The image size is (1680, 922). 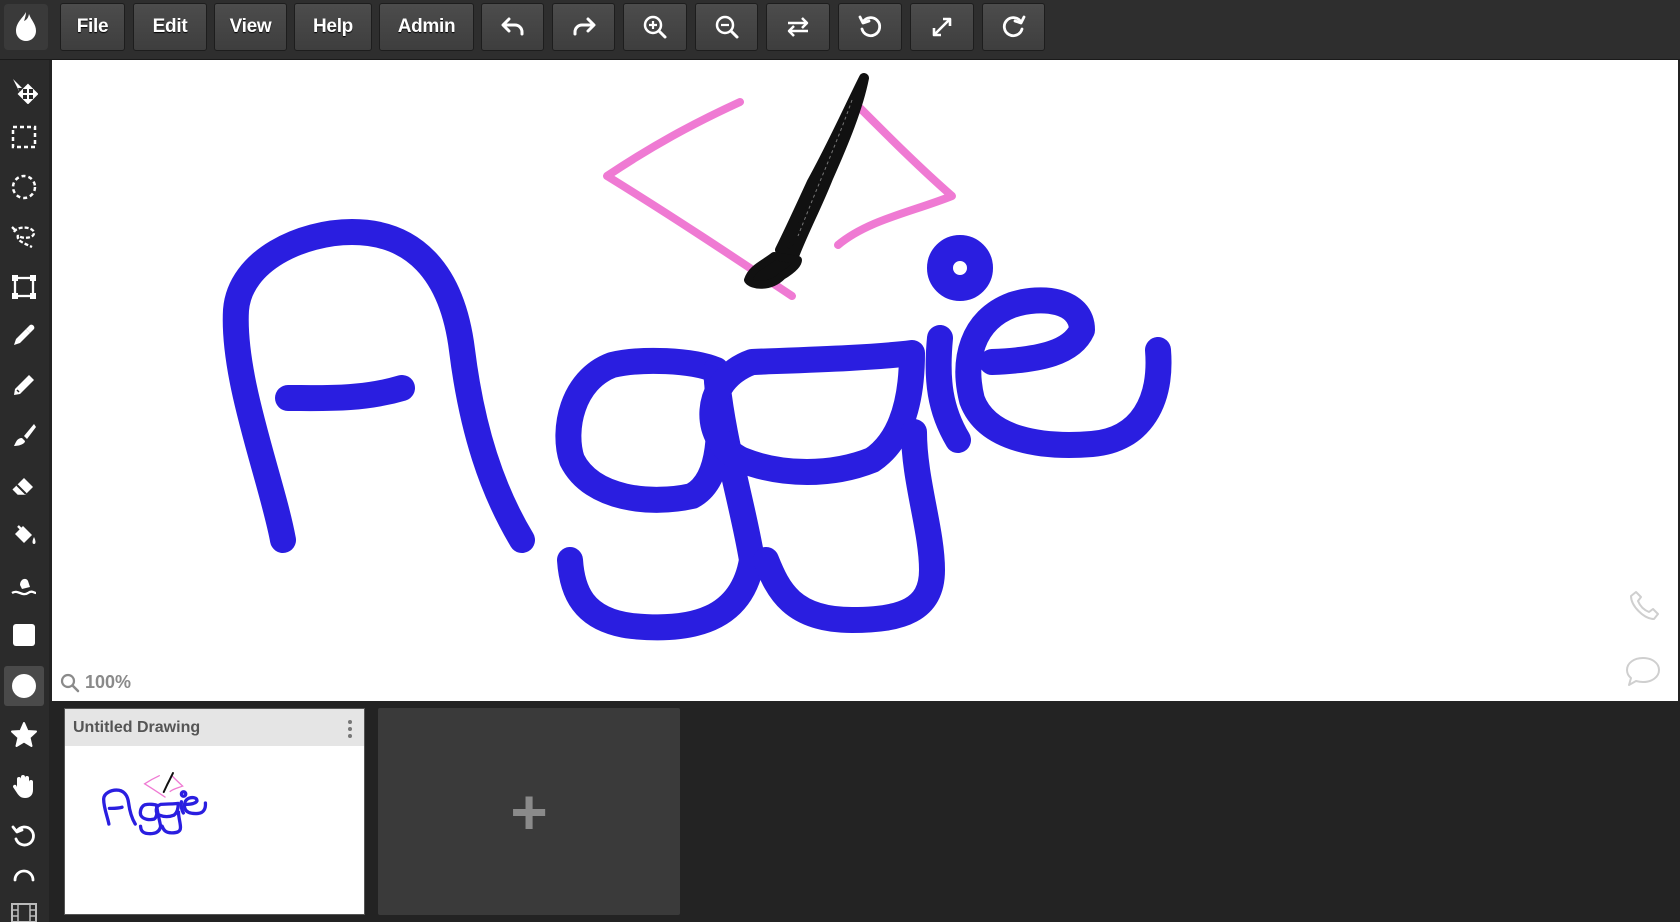 I want to click on smudge-icon, so click(x=24, y=587).